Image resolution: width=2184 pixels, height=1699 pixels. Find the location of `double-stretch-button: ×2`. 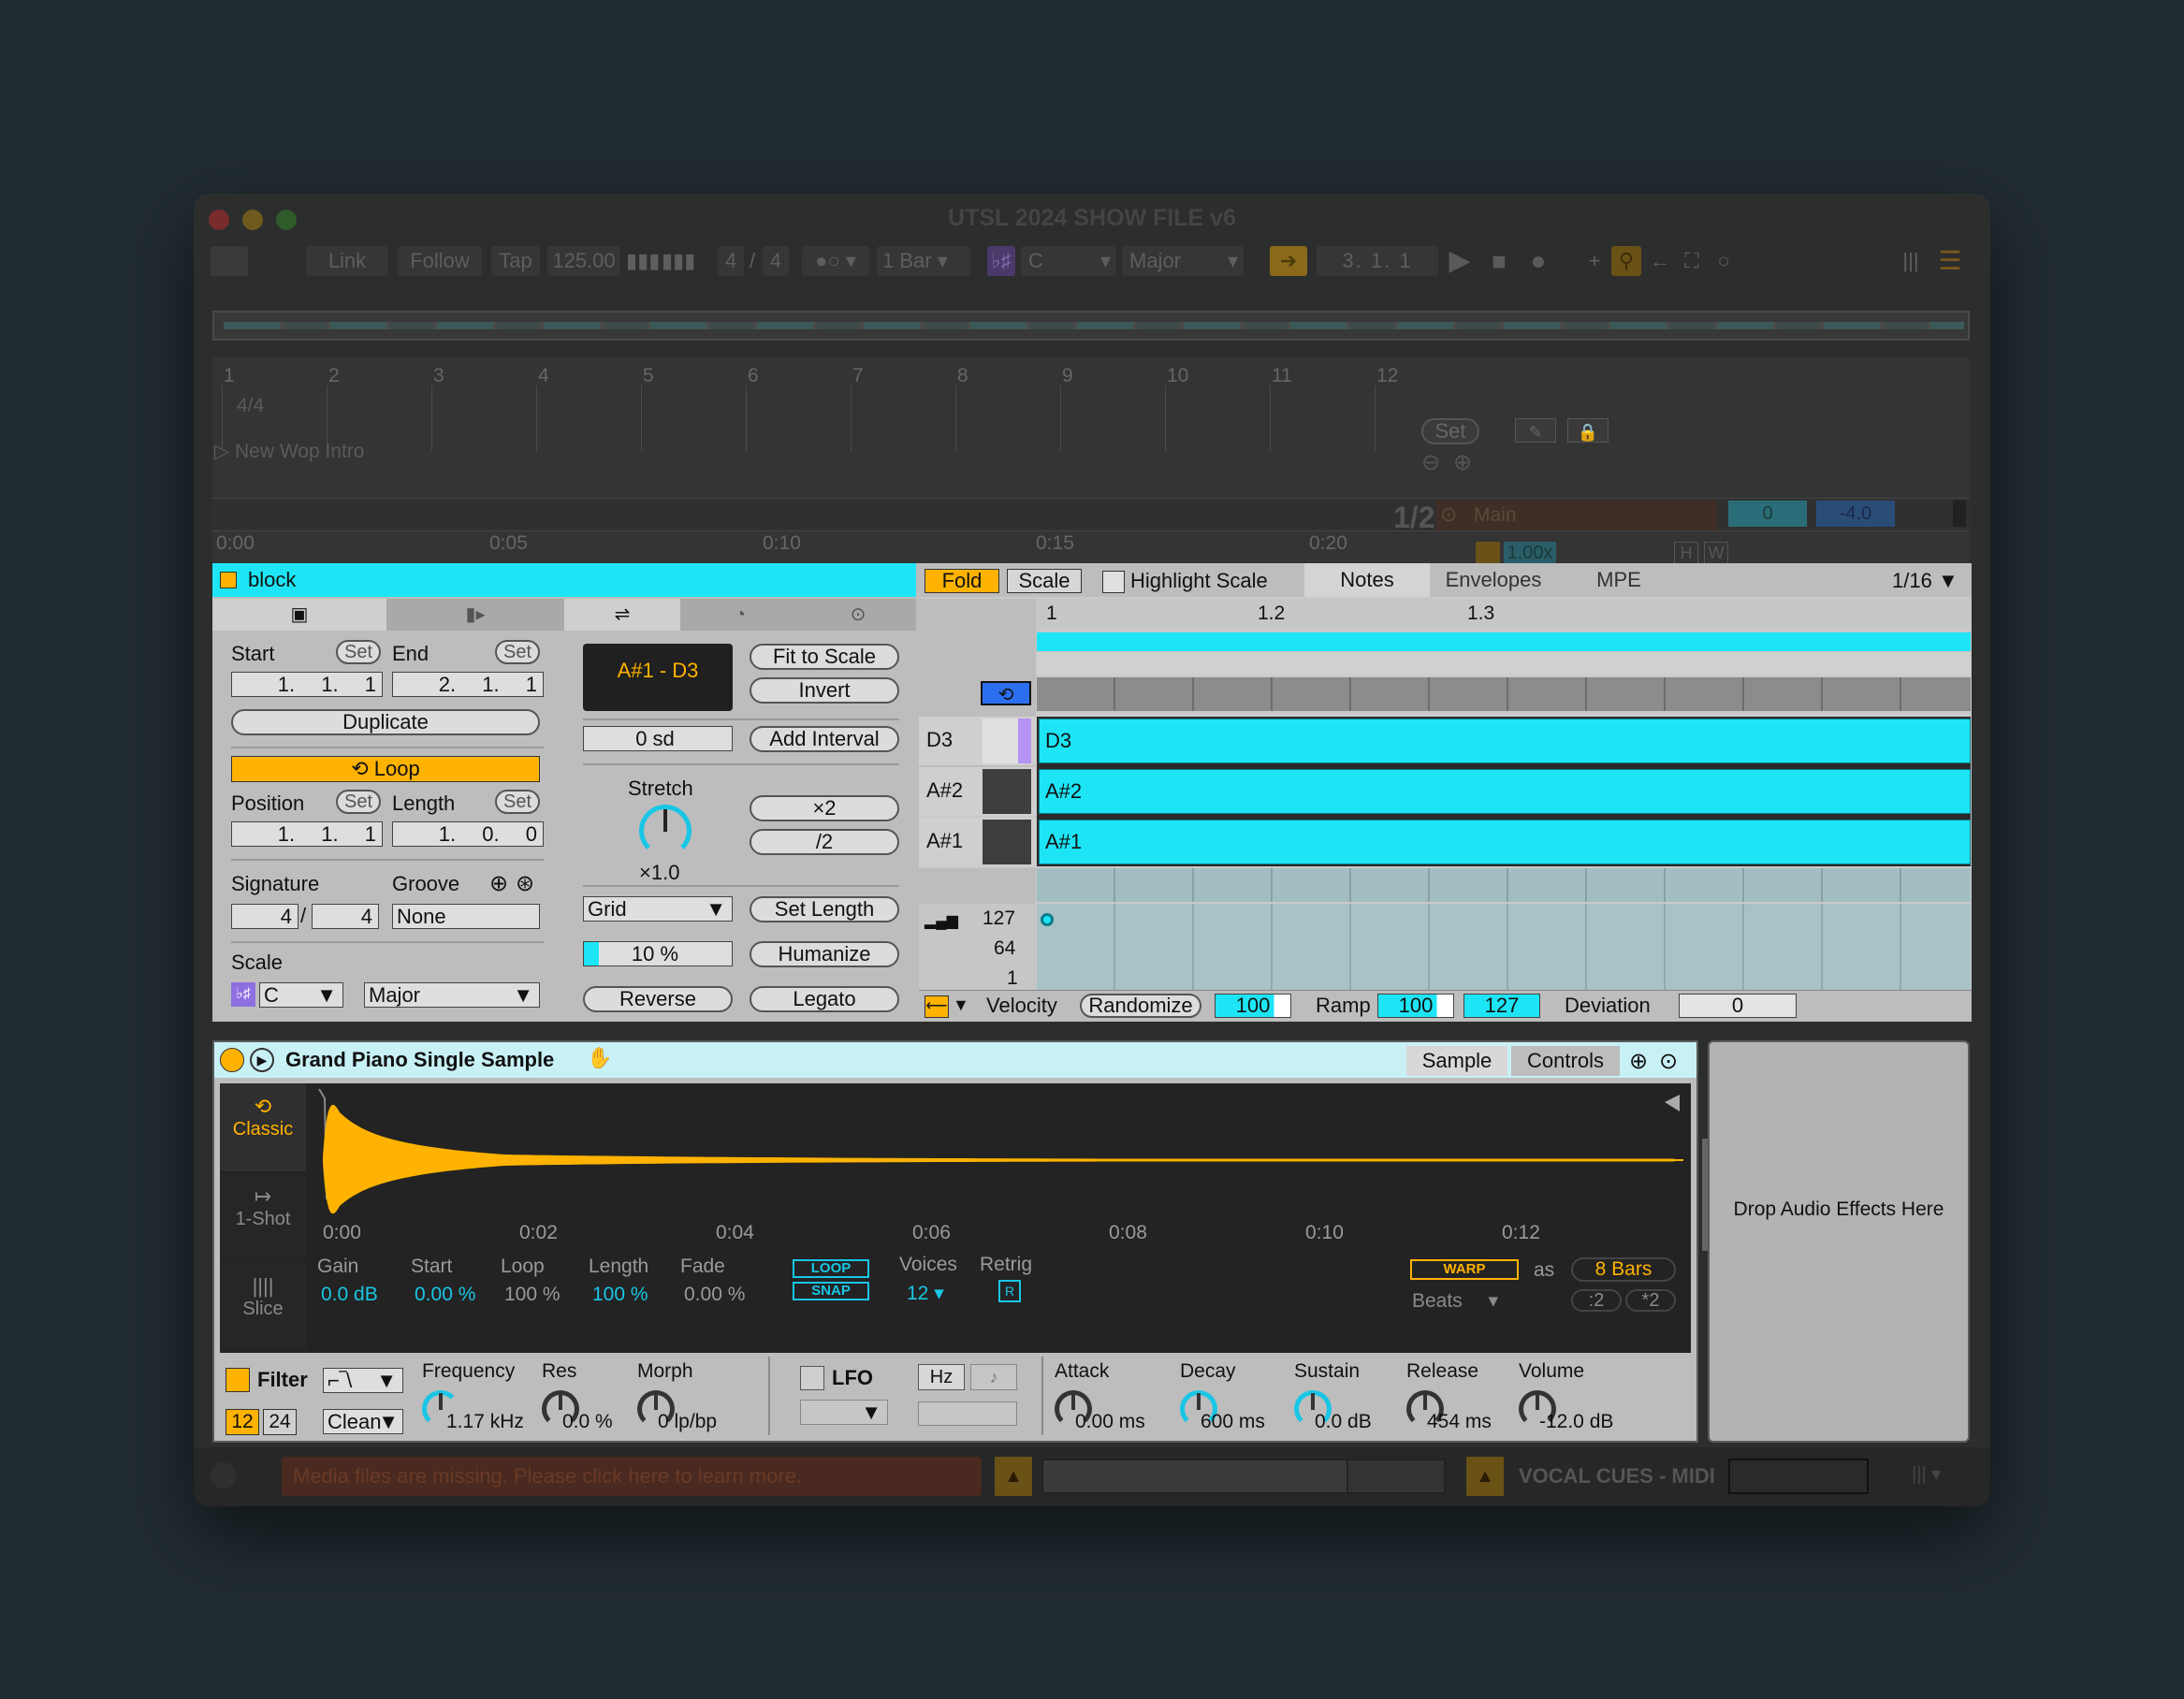

double-stretch-button: ×2 is located at coordinates (824, 808).